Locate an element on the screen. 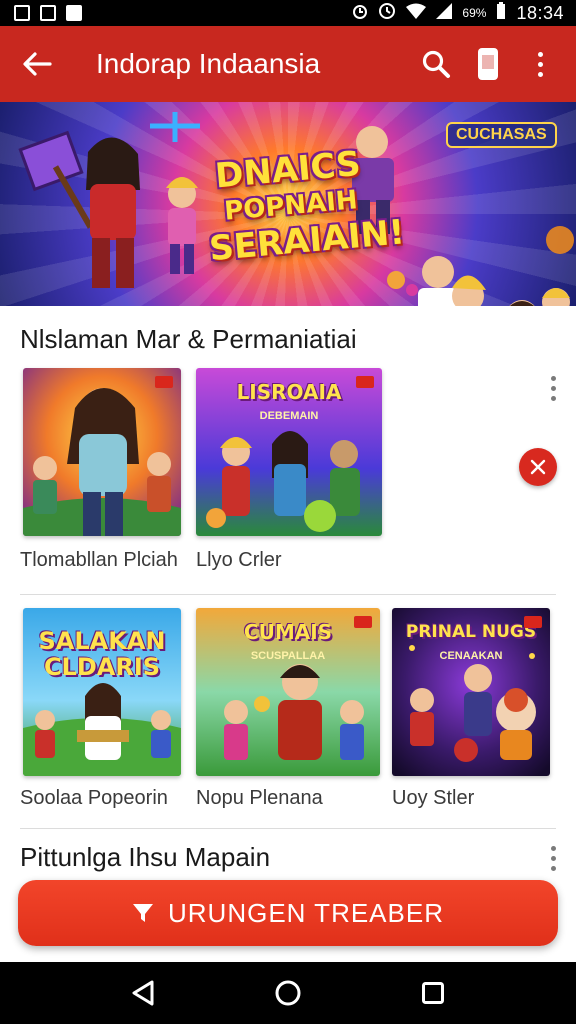  section-3-more-button is located at coordinates (553, 858).